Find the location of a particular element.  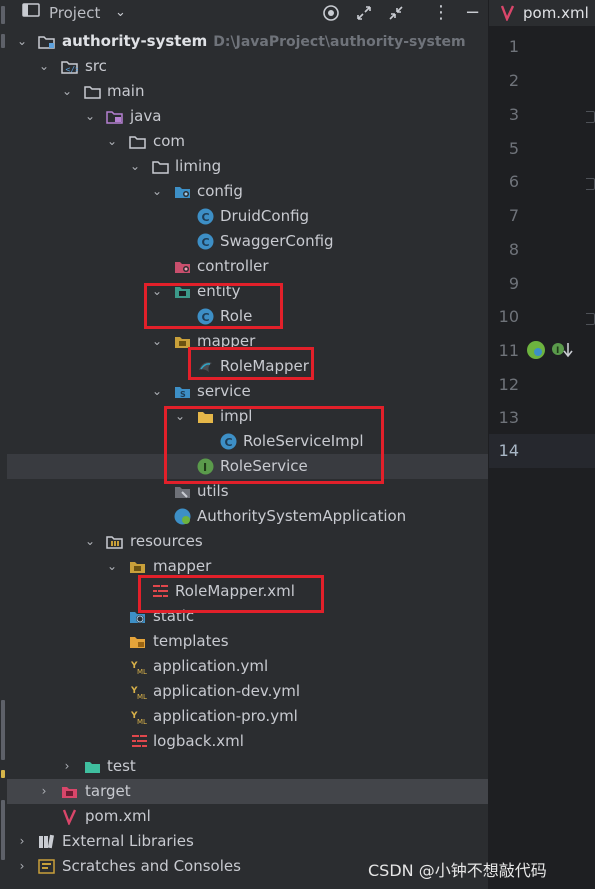

tree-row-external-libraries: › External Libraries is located at coordinates (247, 841).